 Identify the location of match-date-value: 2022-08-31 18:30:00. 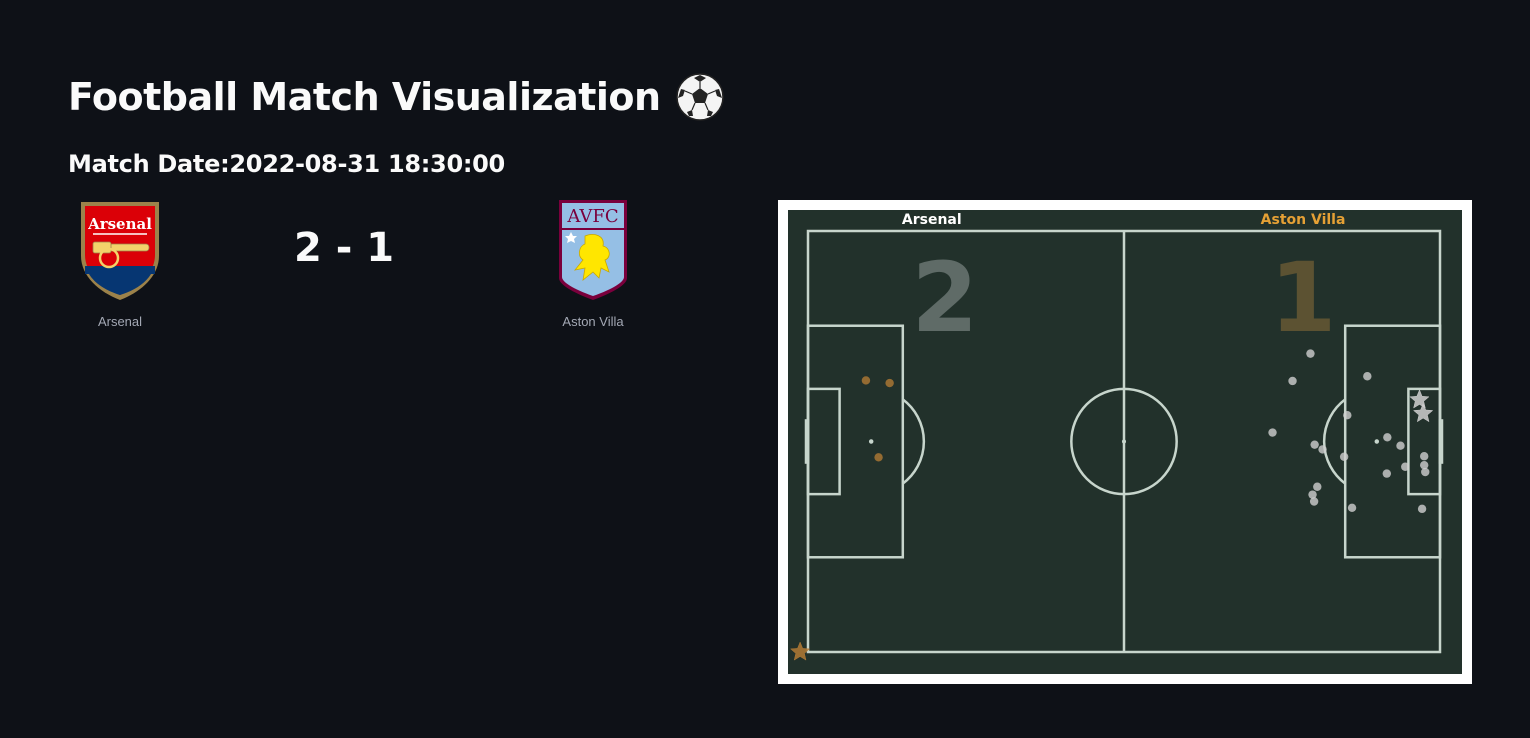
(367, 164).